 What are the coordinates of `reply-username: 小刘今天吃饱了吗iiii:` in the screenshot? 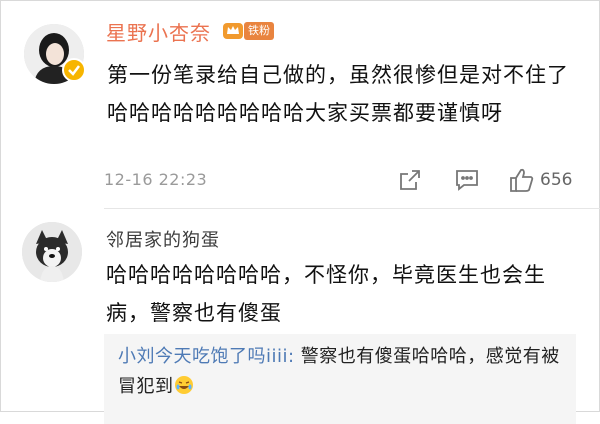 It's located at (206, 356).